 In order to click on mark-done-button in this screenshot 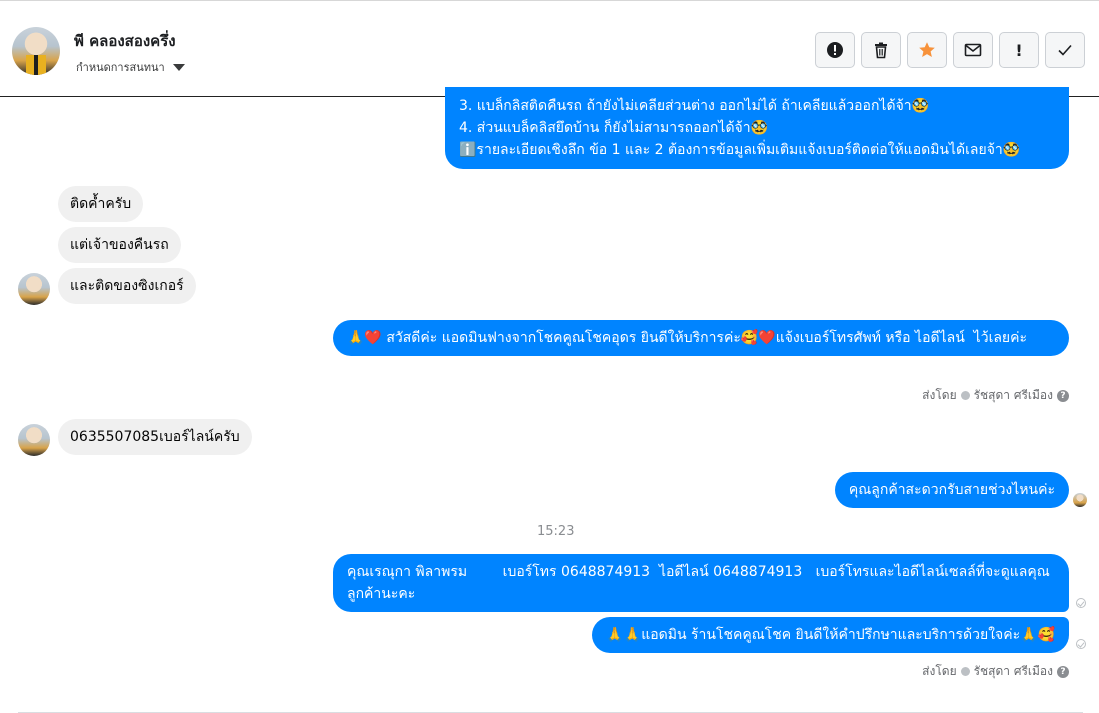, I will do `click(1065, 50)`.